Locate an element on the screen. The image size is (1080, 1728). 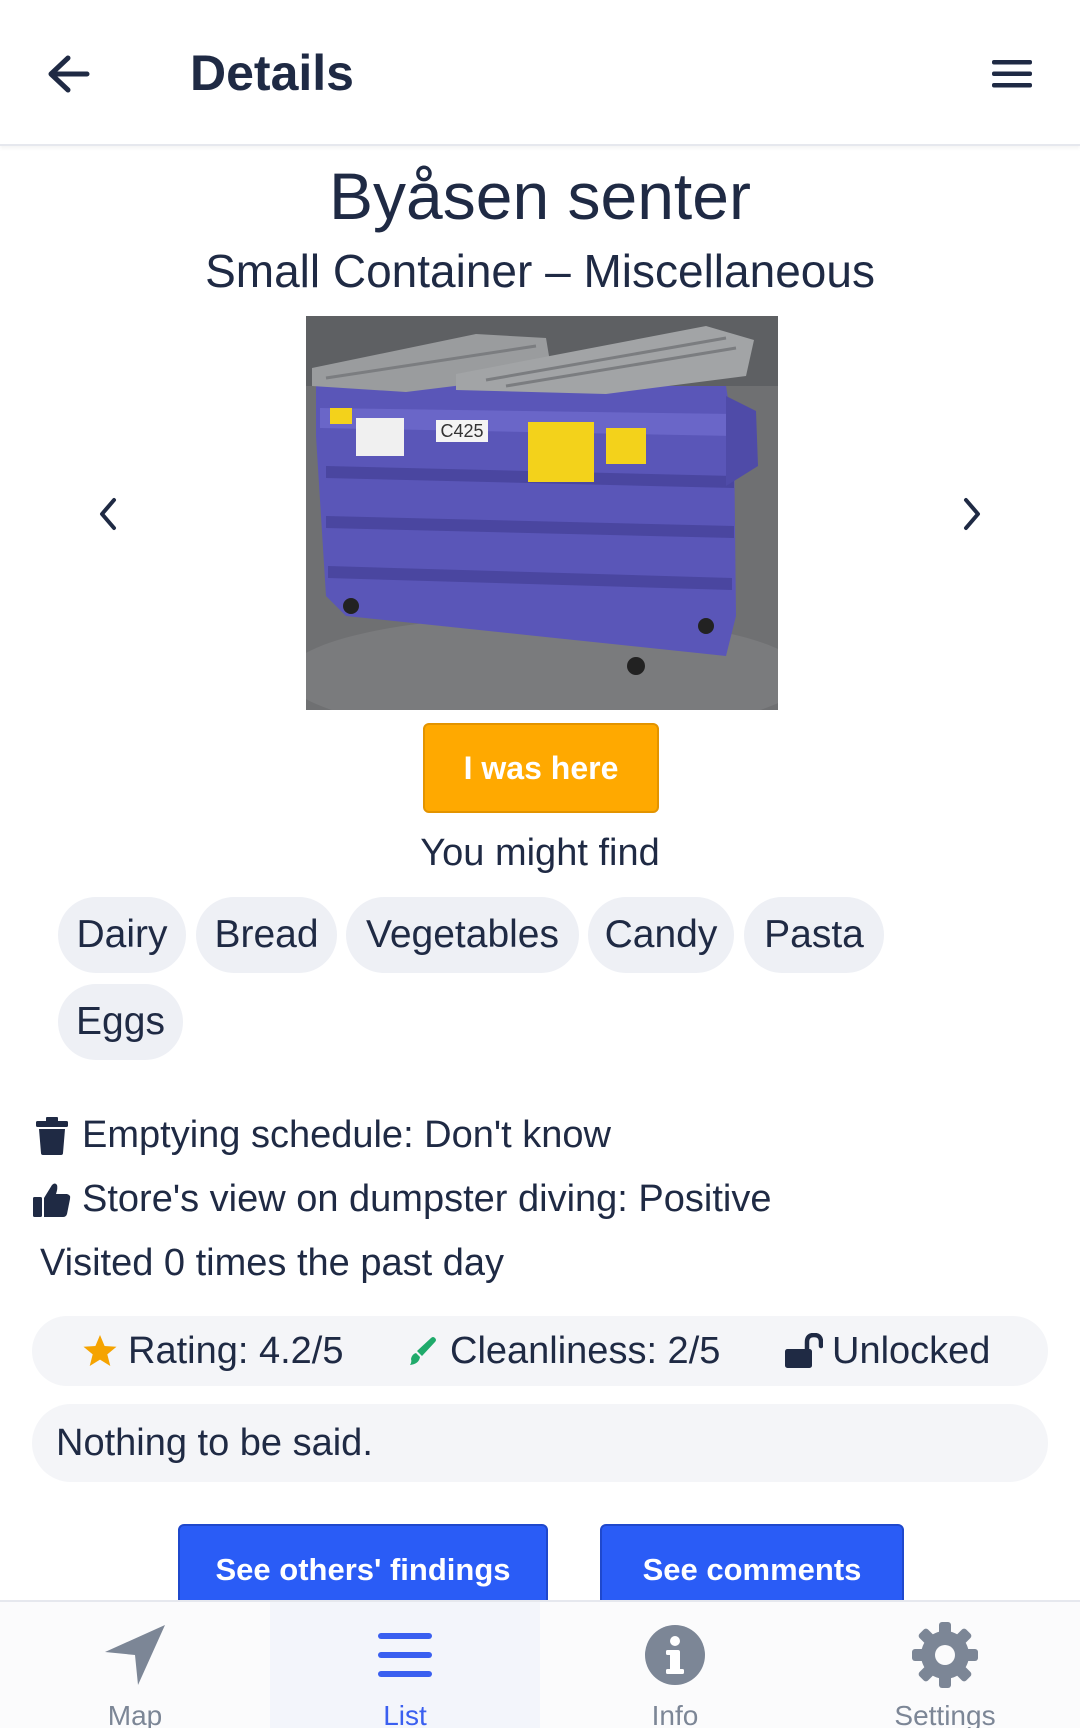
nav-item-list: List is located at coordinates (405, 1665).